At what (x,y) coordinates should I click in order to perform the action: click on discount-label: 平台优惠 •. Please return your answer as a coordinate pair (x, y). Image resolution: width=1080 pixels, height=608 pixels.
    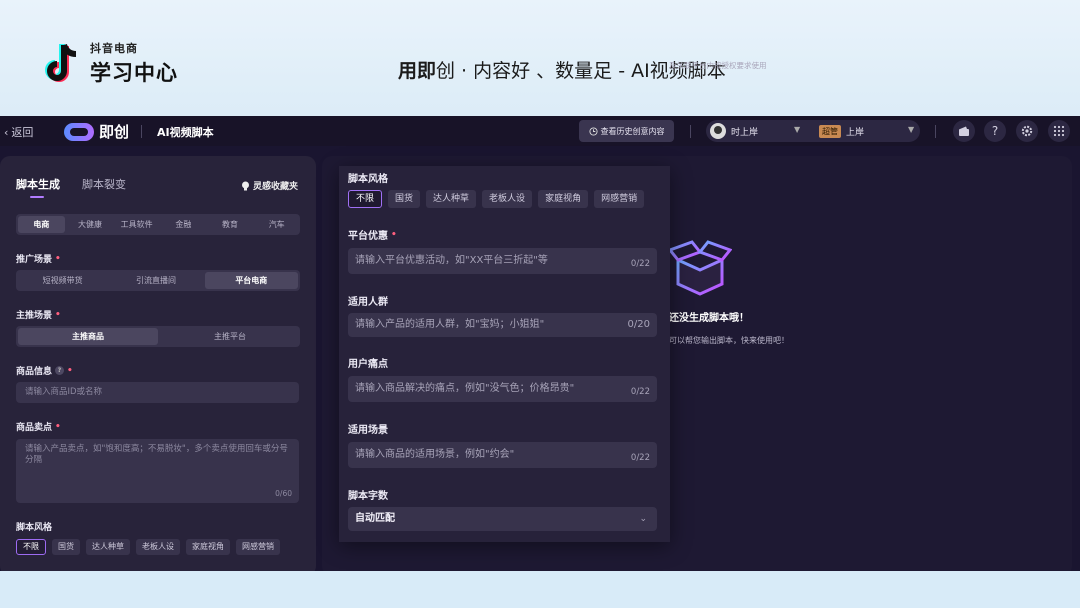
    Looking at the image, I should click on (372, 235).